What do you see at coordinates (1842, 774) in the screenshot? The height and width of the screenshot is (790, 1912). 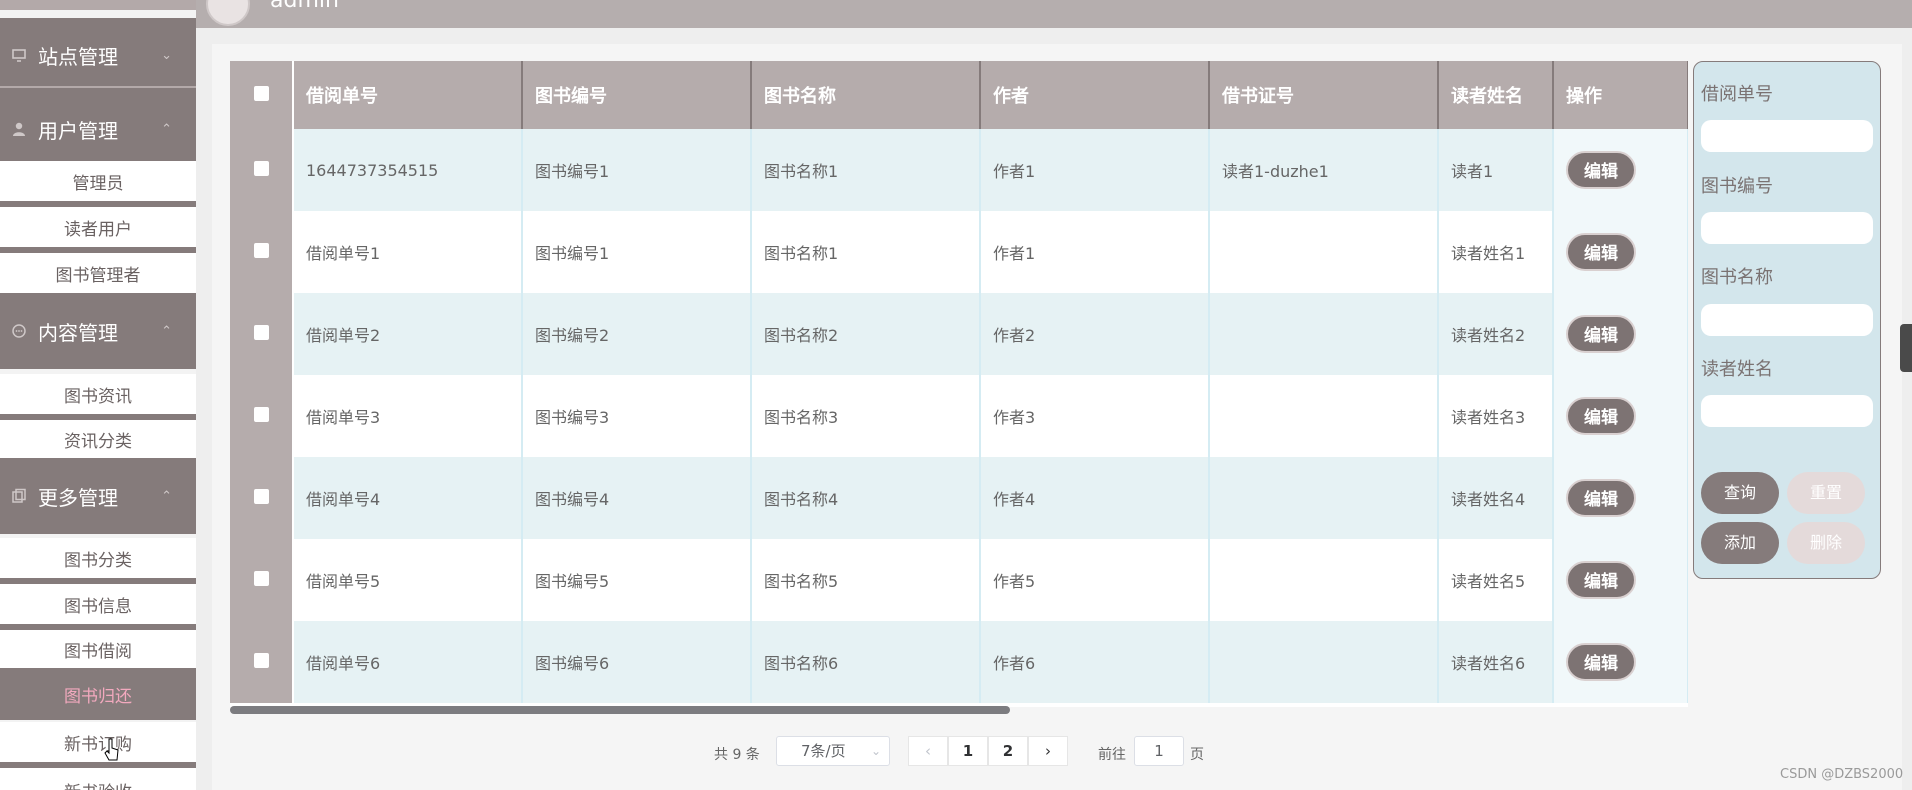 I see `watermark: CSDN @DZBS2000` at bounding box center [1842, 774].